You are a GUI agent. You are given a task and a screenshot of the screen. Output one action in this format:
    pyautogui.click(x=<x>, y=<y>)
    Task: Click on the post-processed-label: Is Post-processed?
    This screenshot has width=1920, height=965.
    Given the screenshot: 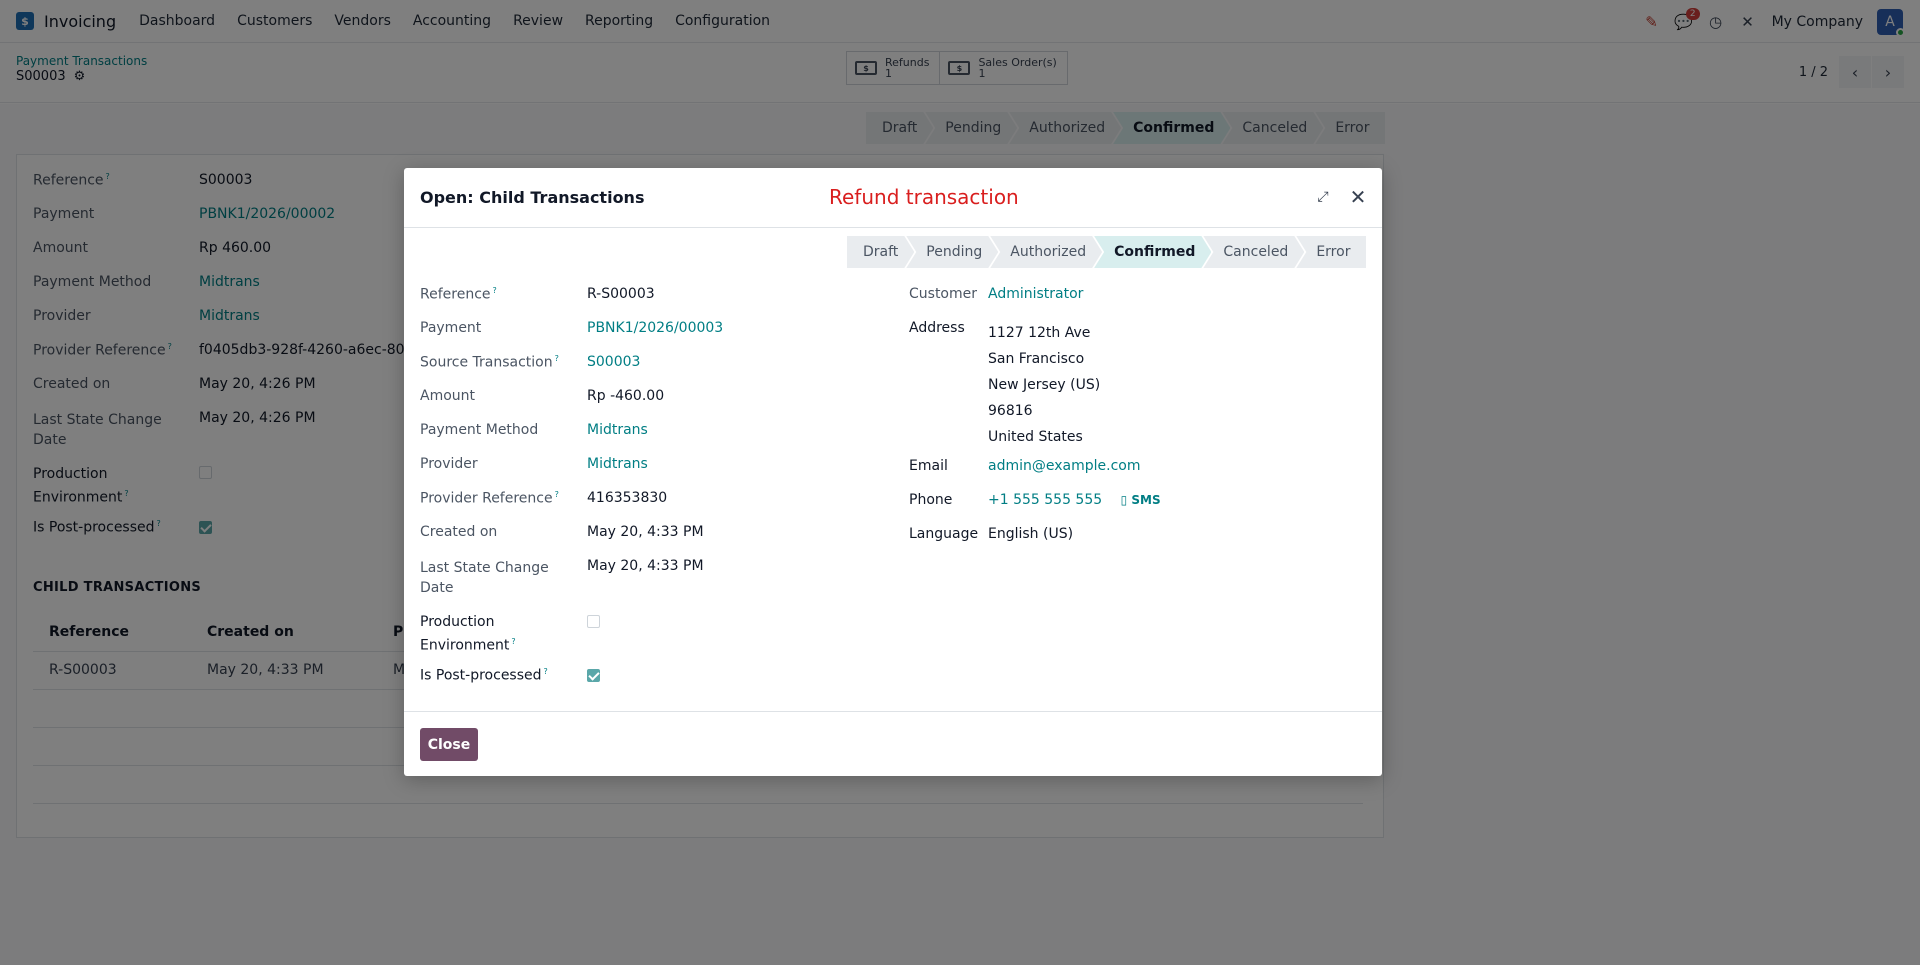 What is the action you would take?
    pyautogui.click(x=484, y=675)
    